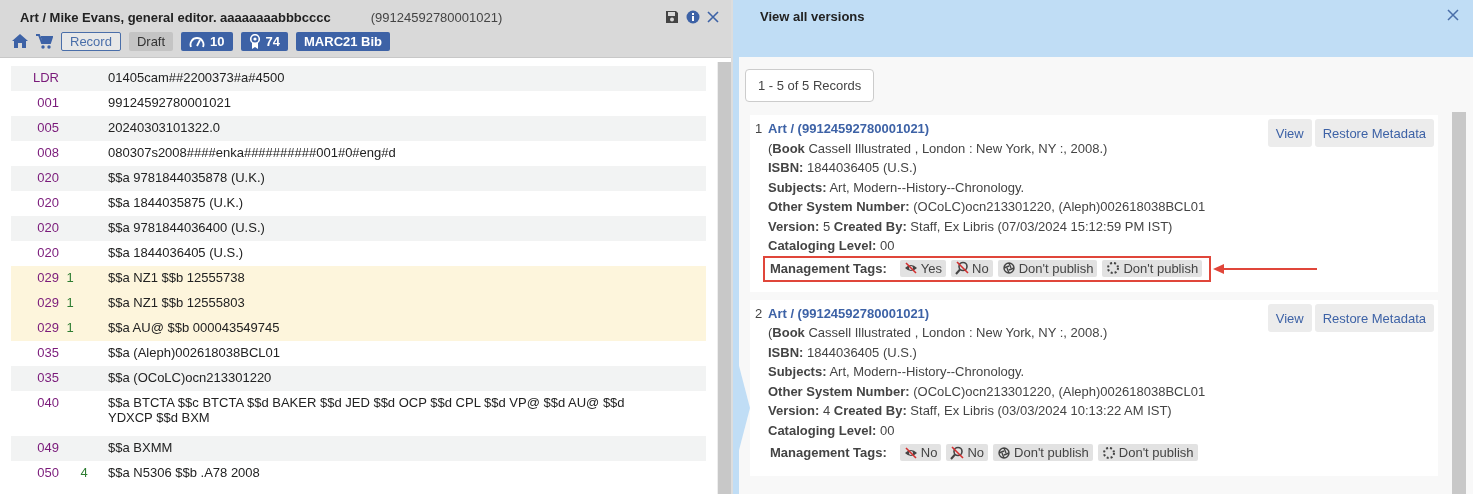 This screenshot has width=1473, height=494. I want to click on home-icon, so click(20, 41).